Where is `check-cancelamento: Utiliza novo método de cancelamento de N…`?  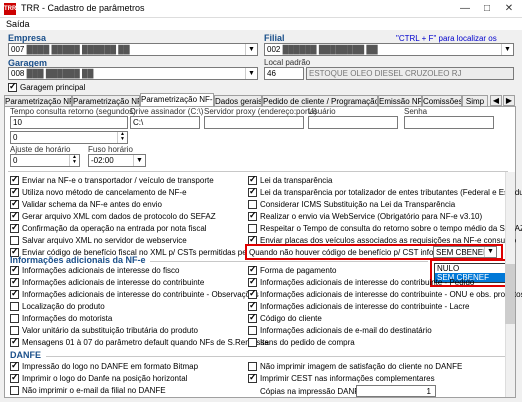
check-cancelamento: Utiliza novo método de cancelamento de N… is located at coordinates (98, 192).